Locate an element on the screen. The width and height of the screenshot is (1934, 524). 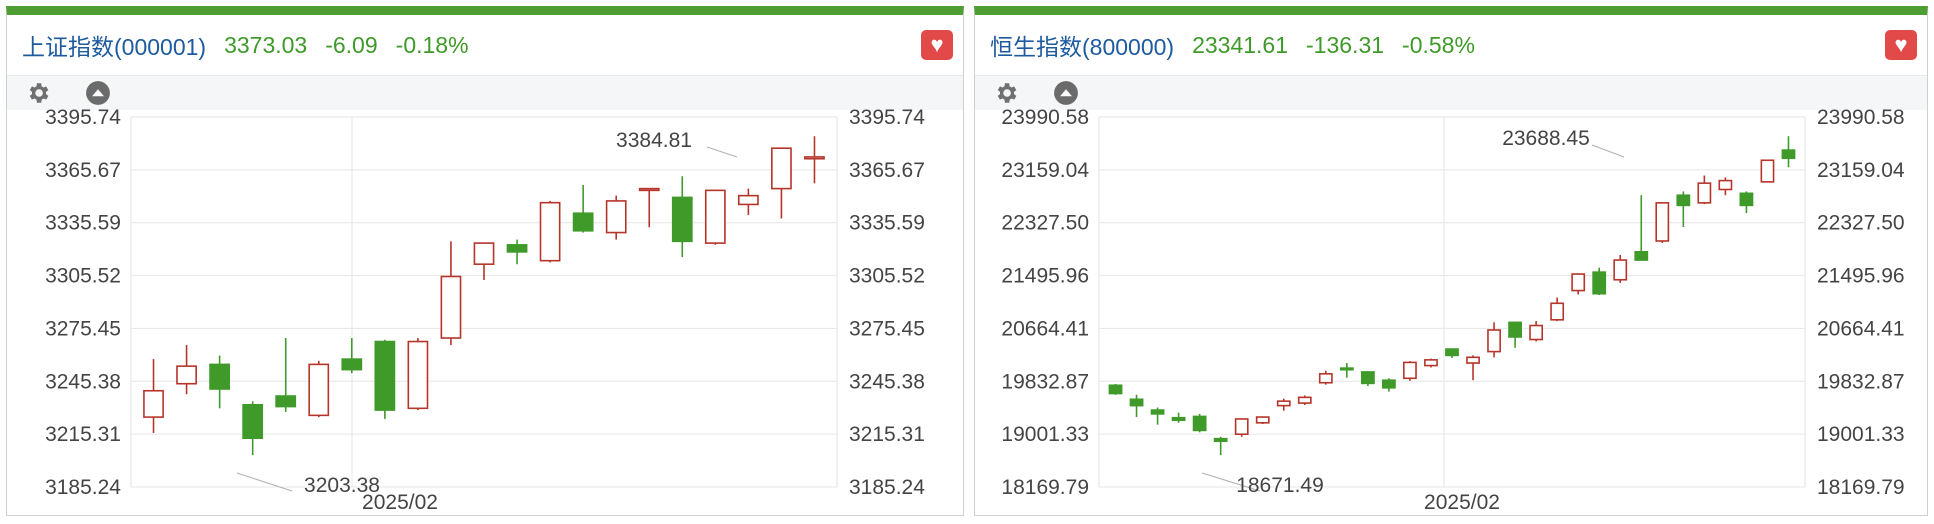
index-last-price: 3373.03 is located at coordinates (266, 44).